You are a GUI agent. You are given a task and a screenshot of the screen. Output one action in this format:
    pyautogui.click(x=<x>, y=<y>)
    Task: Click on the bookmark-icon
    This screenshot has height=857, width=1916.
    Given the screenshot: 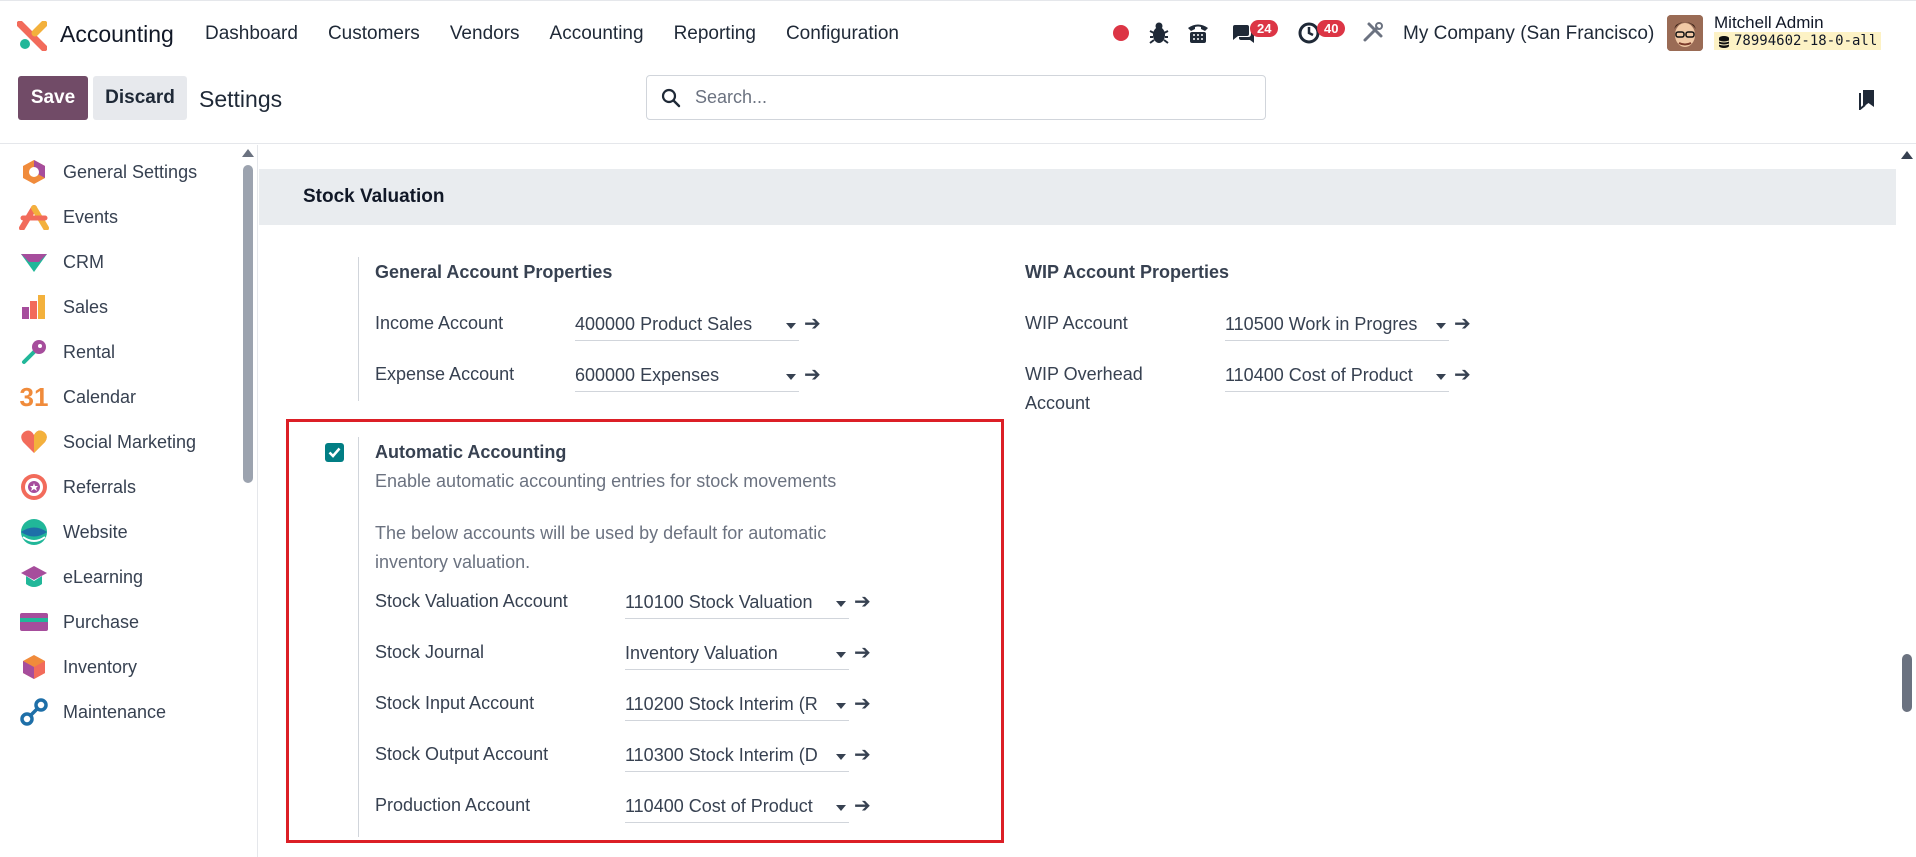 What is the action you would take?
    pyautogui.click(x=1867, y=101)
    